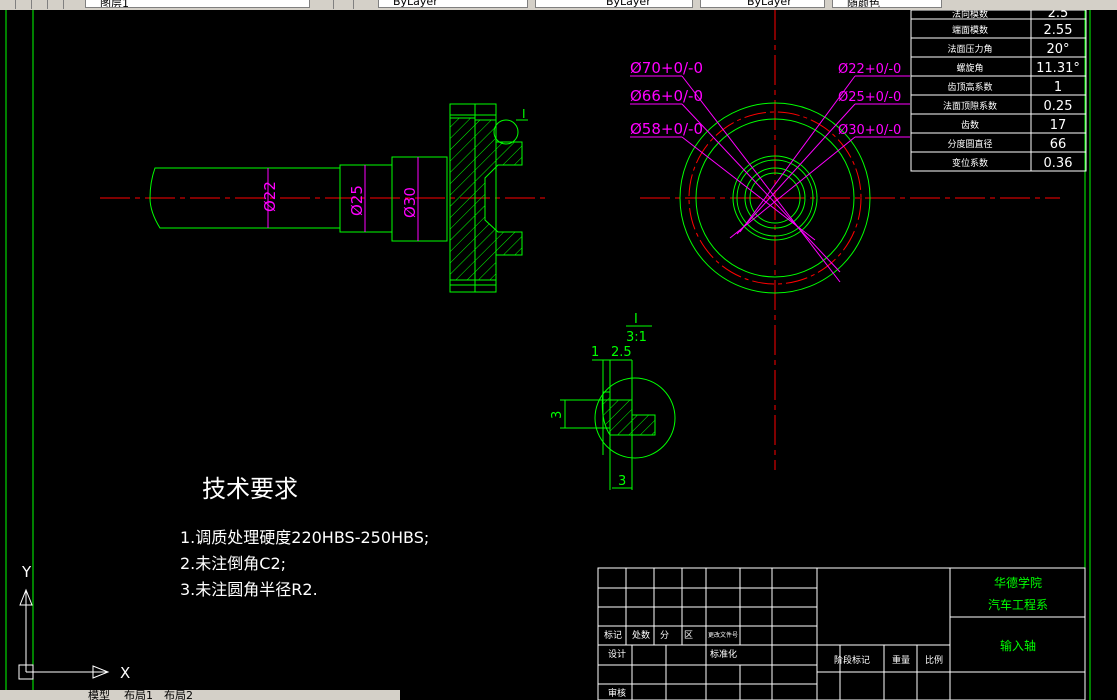 This screenshot has height=700, width=1117. What do you see at coordinates (250, 489) in the screenshot?
I see `tech-requirements-title: 技术要求` at bounding box center [250, 489].